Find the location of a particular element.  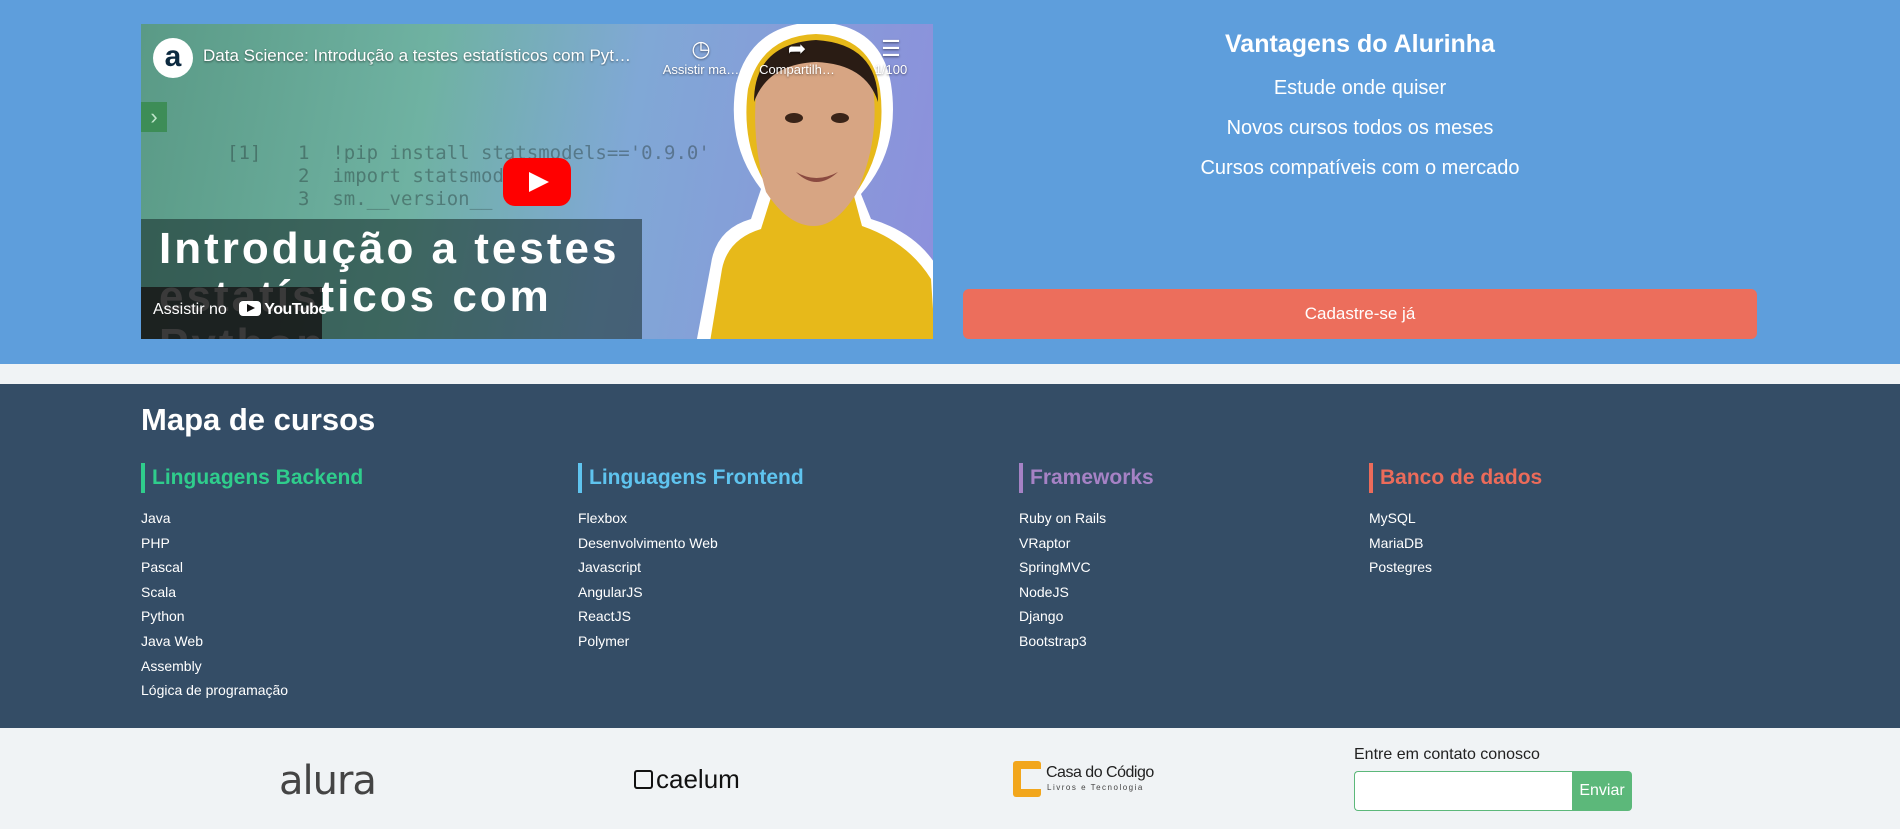

course-link: MySQL is located at coordinates (1455, 518).